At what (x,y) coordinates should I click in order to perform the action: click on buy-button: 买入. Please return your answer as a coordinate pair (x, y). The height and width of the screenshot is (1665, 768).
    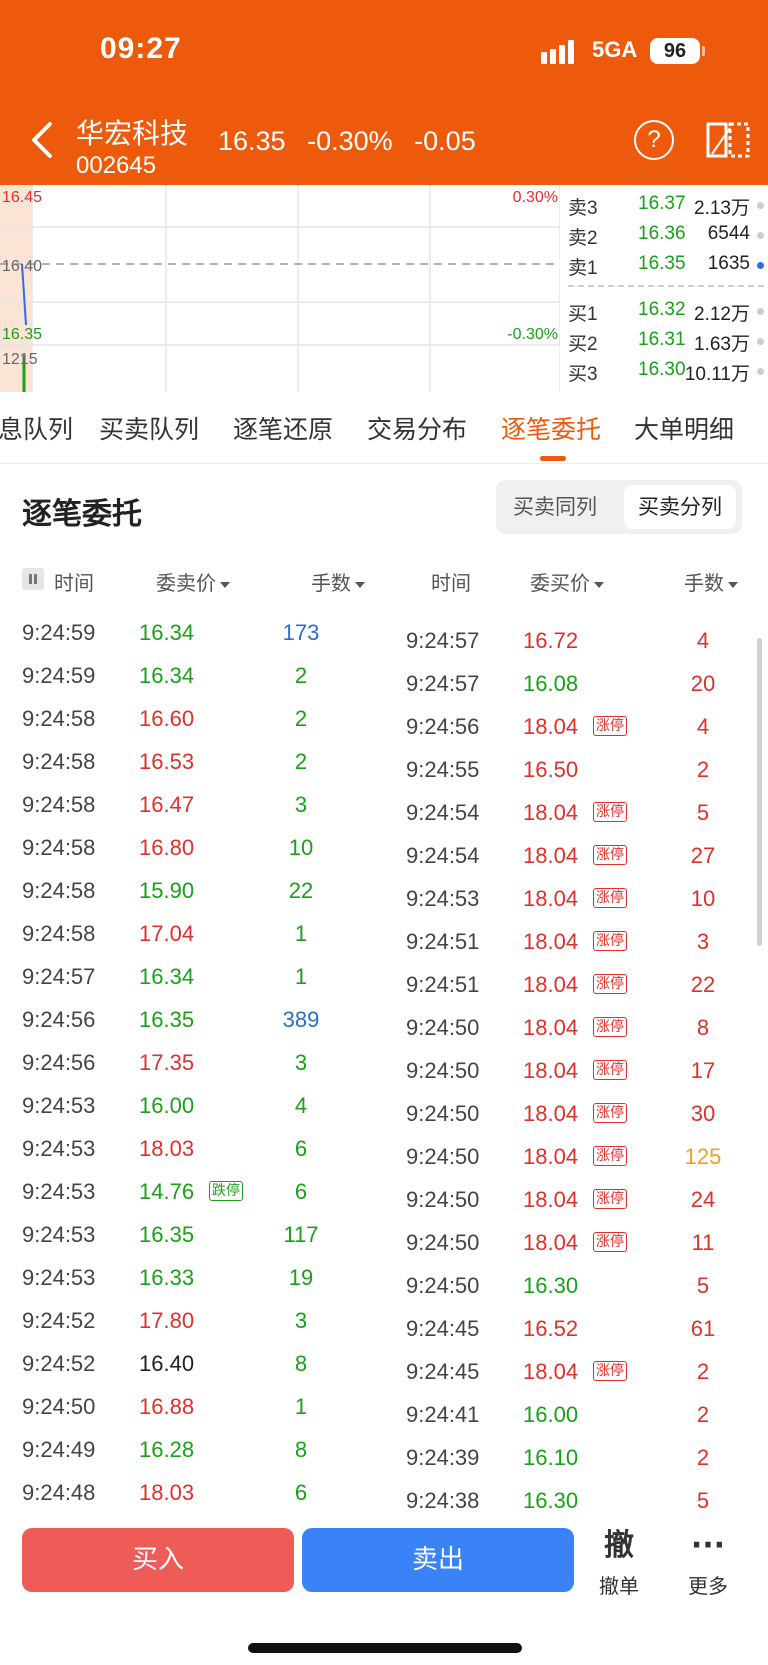
    Looking at the image, I should click on (158, 1560).